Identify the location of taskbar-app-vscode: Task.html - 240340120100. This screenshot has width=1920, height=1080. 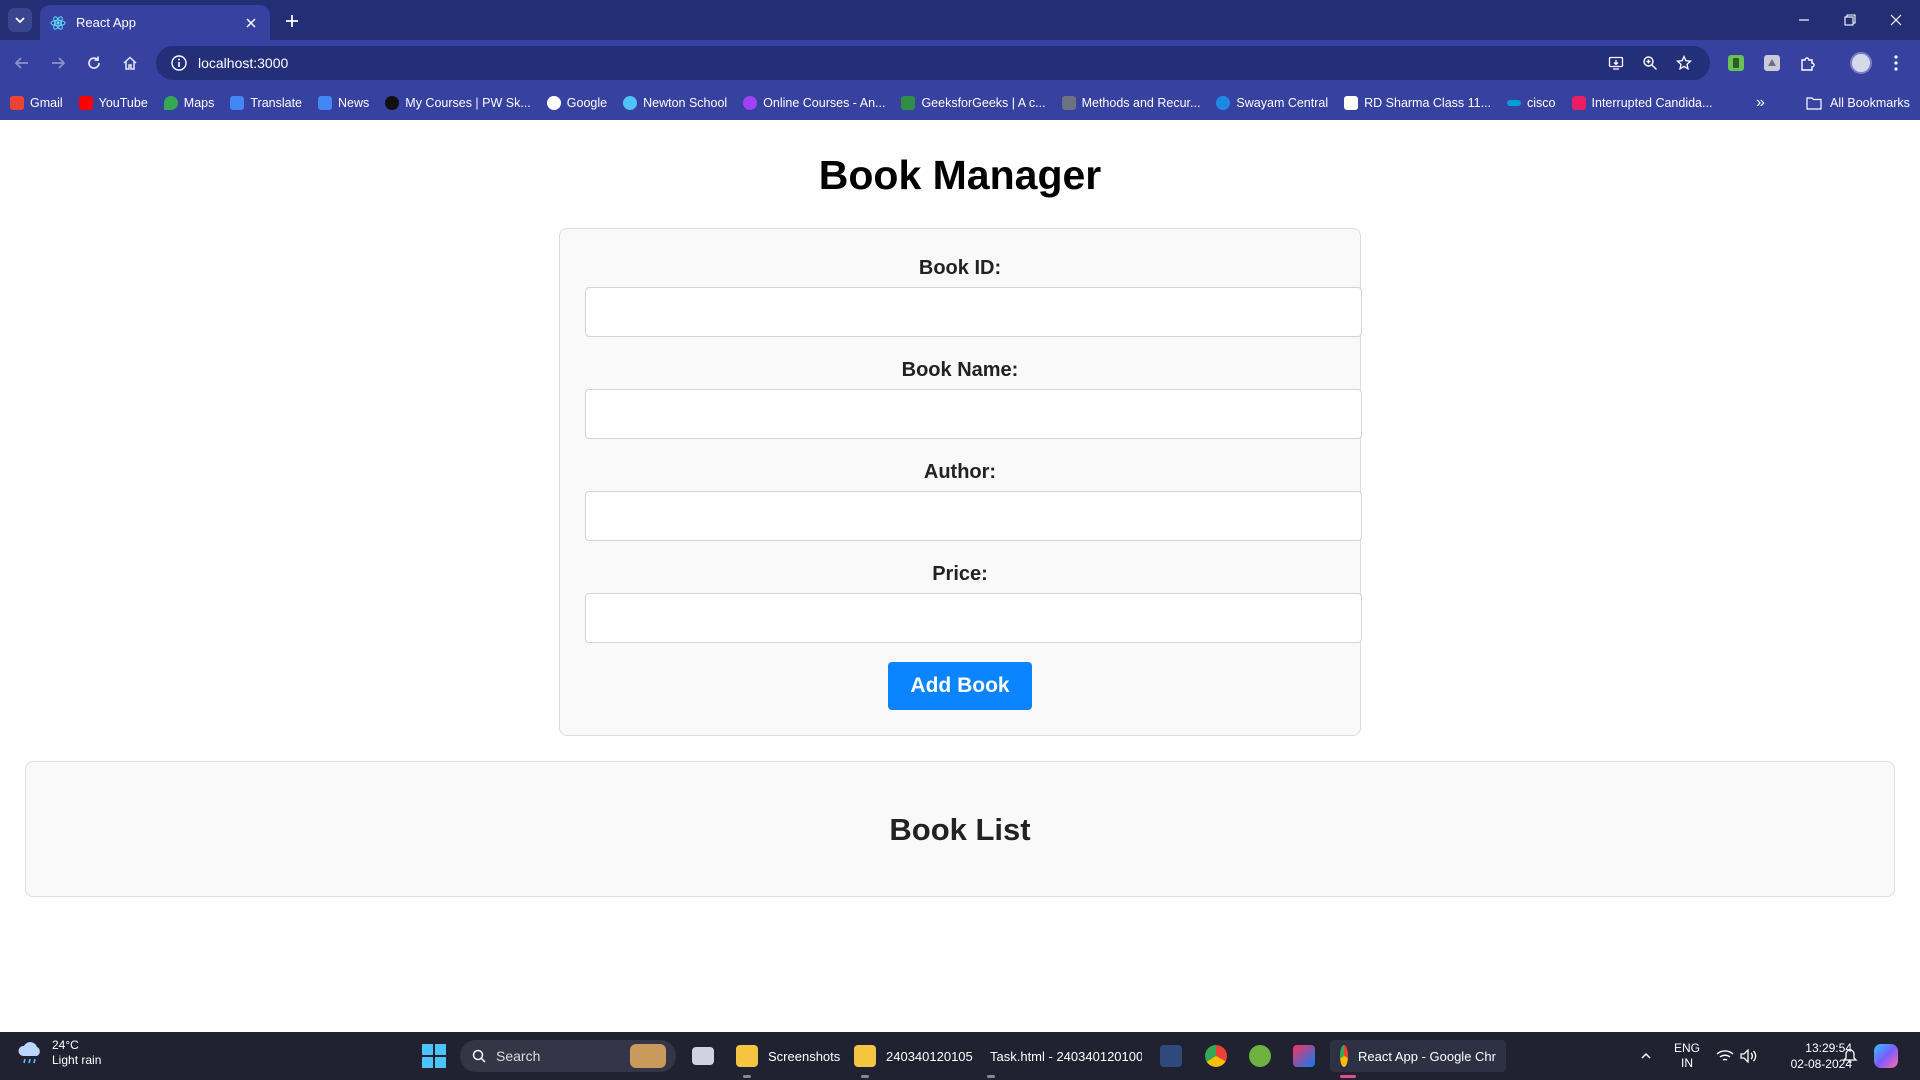
(1061, 1056).